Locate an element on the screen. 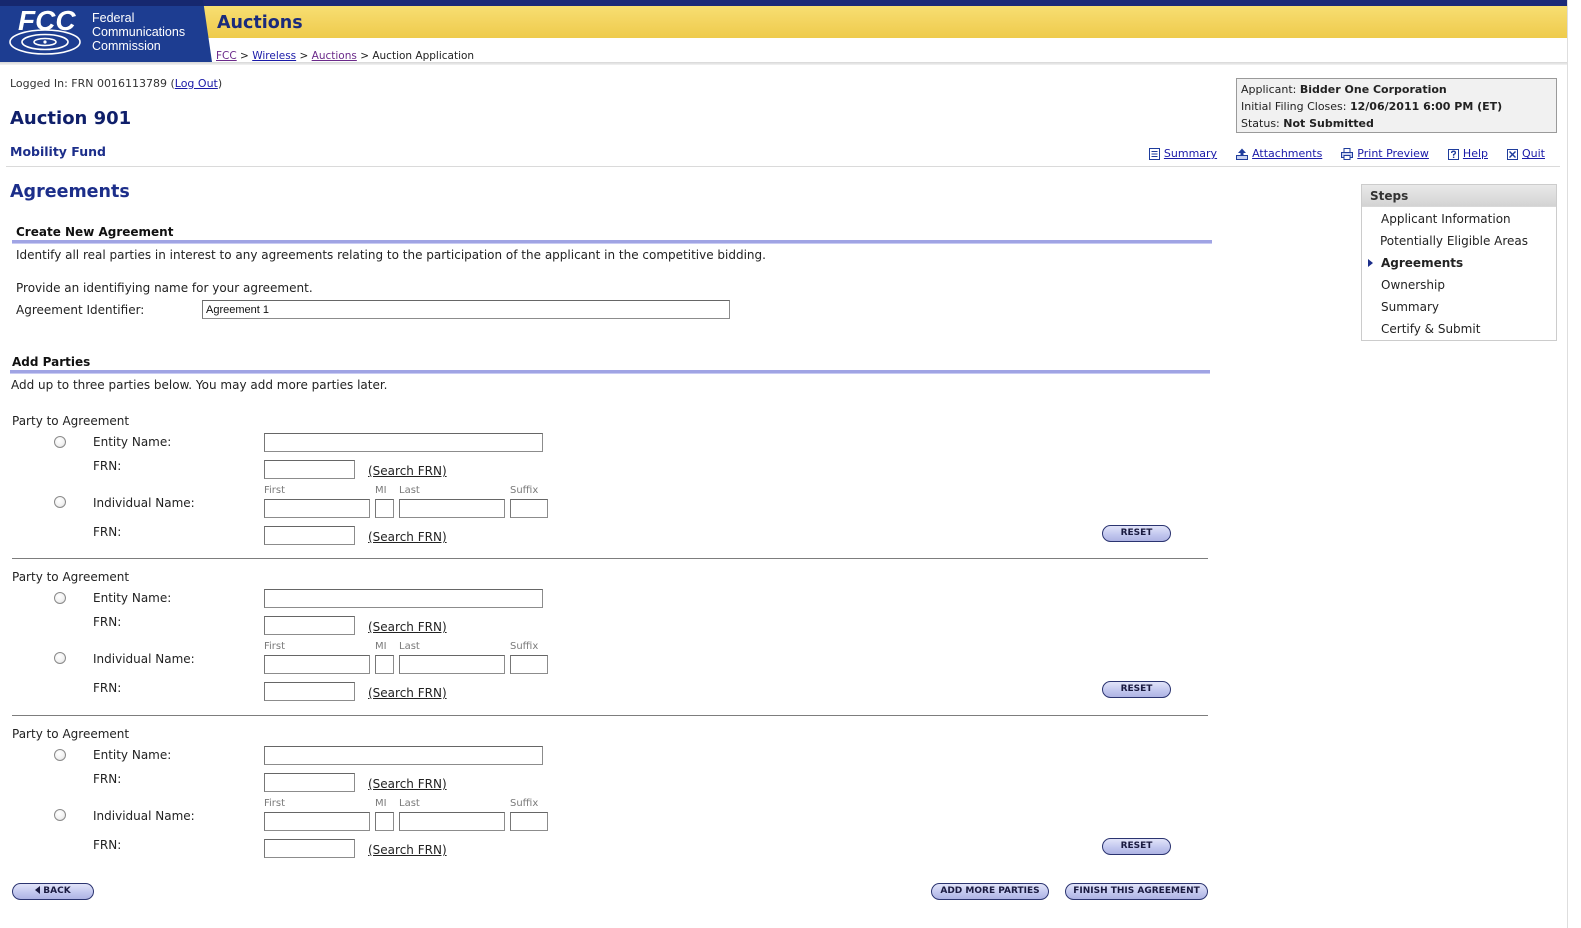  applicant-row: Applicant: Bidder One Corporation is located at coordinates (1396, 89).